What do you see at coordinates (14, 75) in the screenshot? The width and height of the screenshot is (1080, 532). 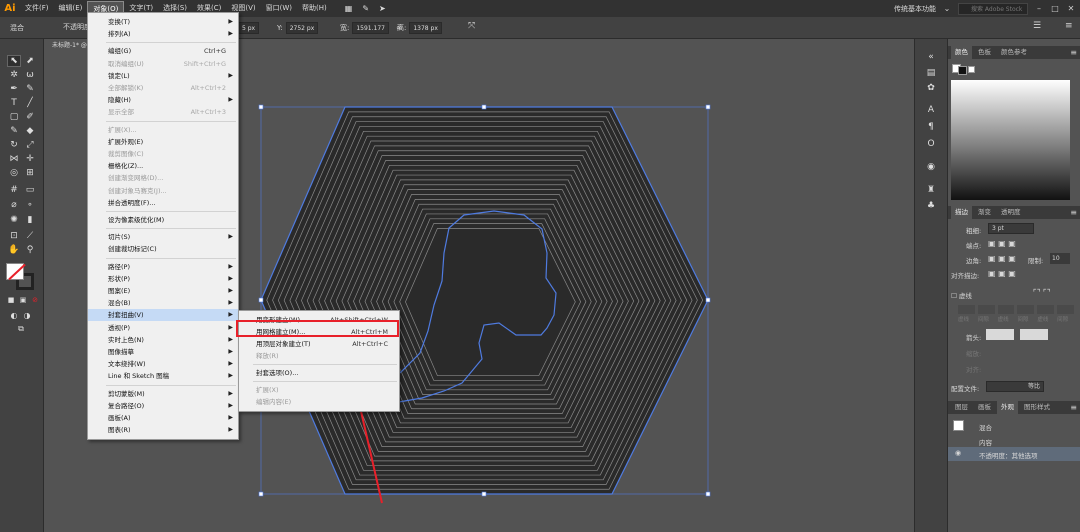 I see `magic-wand-tool-icon: ✲` at bounding box center [14, 75].